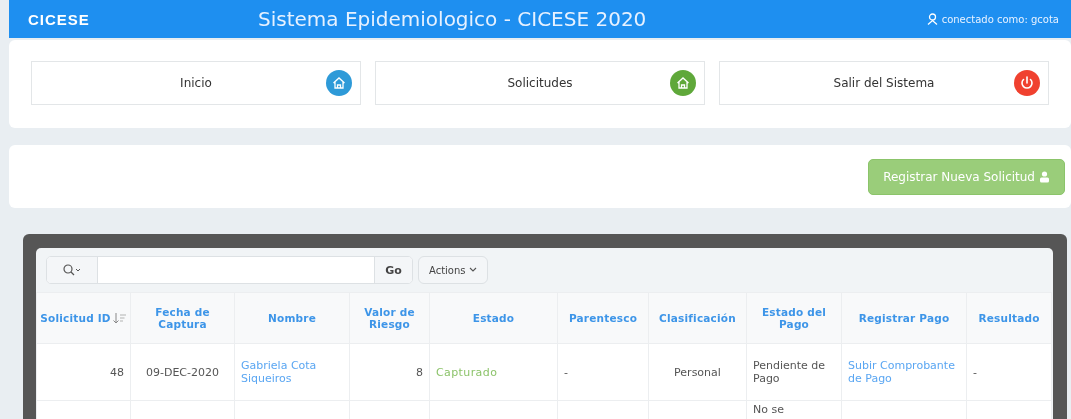 This screenshot has height=419, width=1071. What do you see at coordinates (1044, 176) in the screenshot?
I see `person-icon` at bounding box center [1044, 176].